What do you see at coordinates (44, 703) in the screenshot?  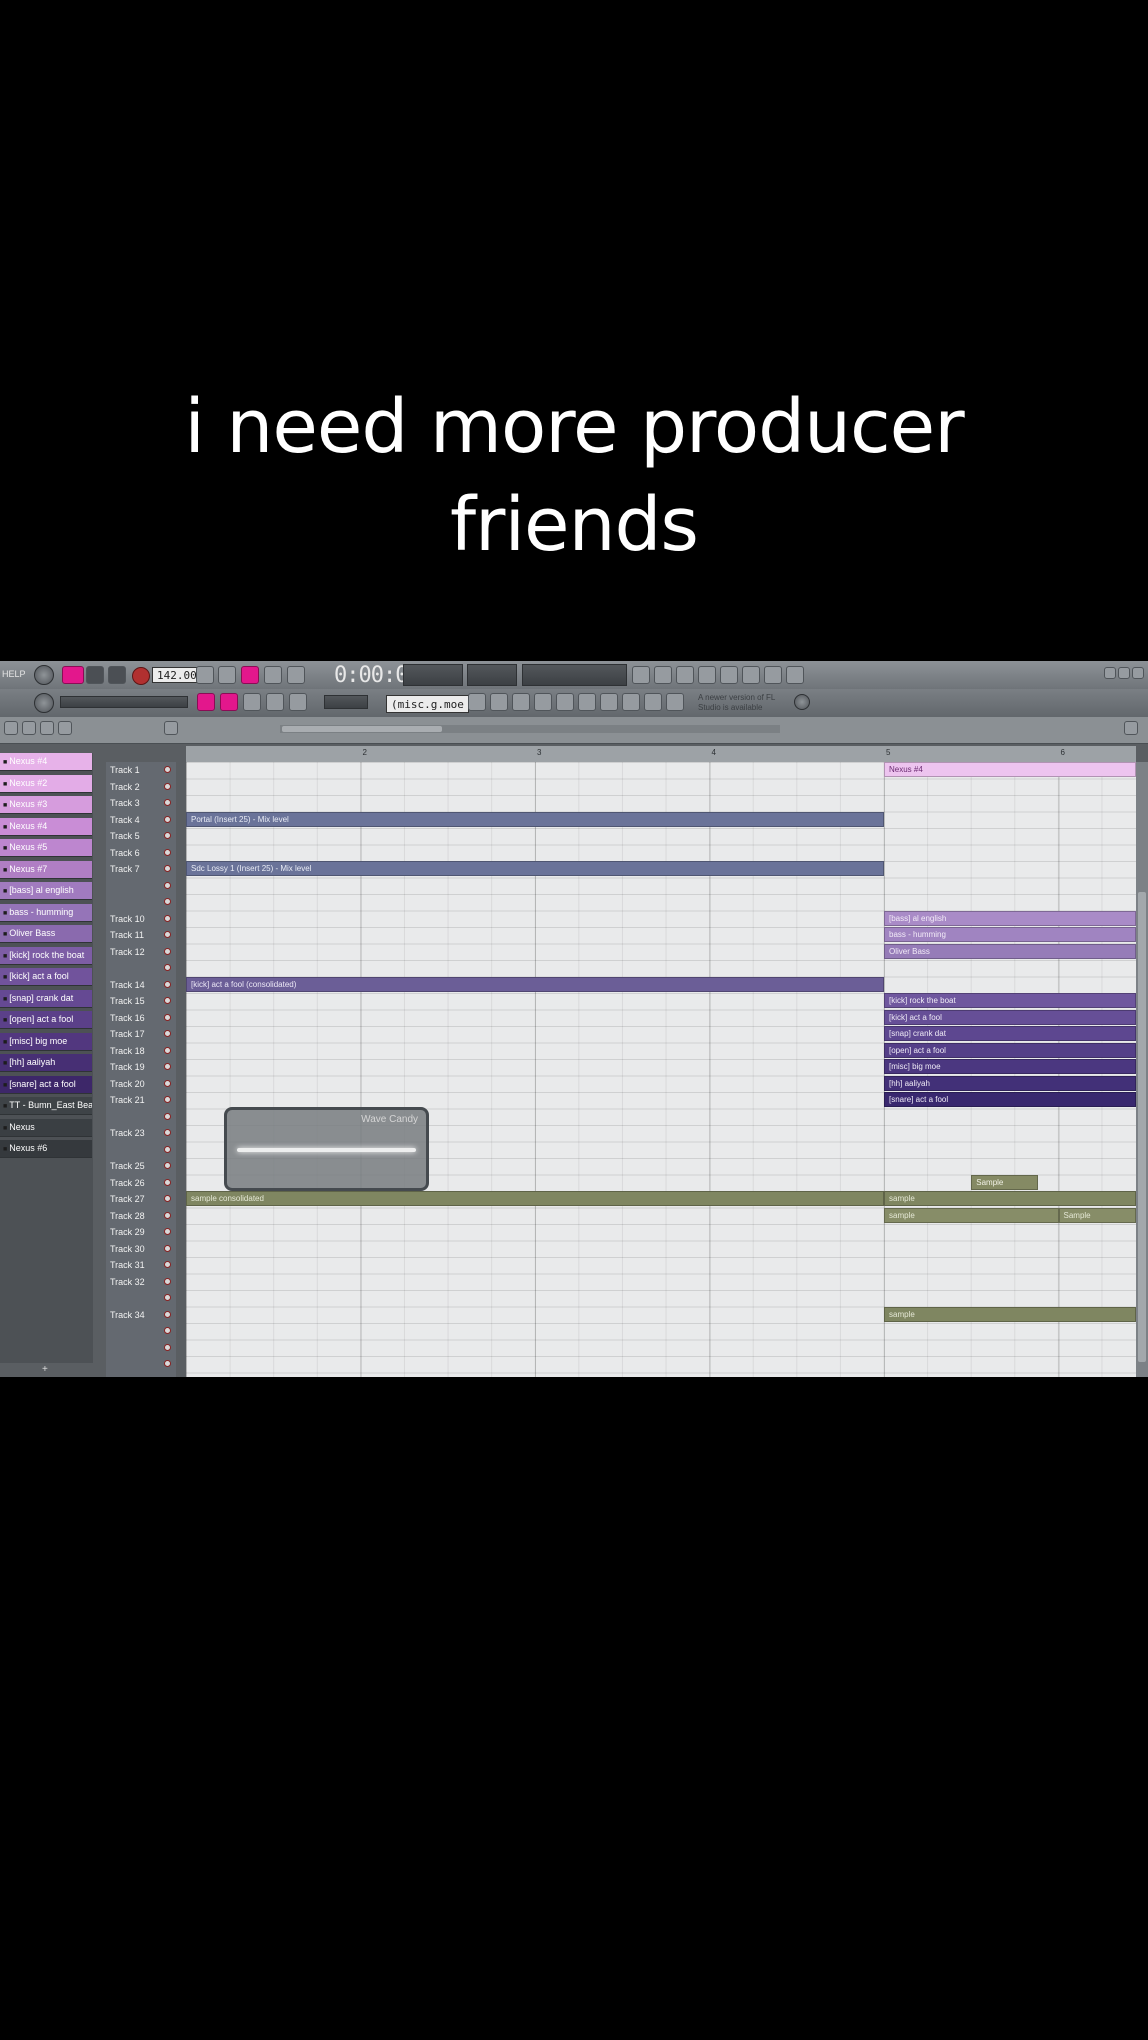 I see `master-pitch-knob` at bounding box center [44, 703].